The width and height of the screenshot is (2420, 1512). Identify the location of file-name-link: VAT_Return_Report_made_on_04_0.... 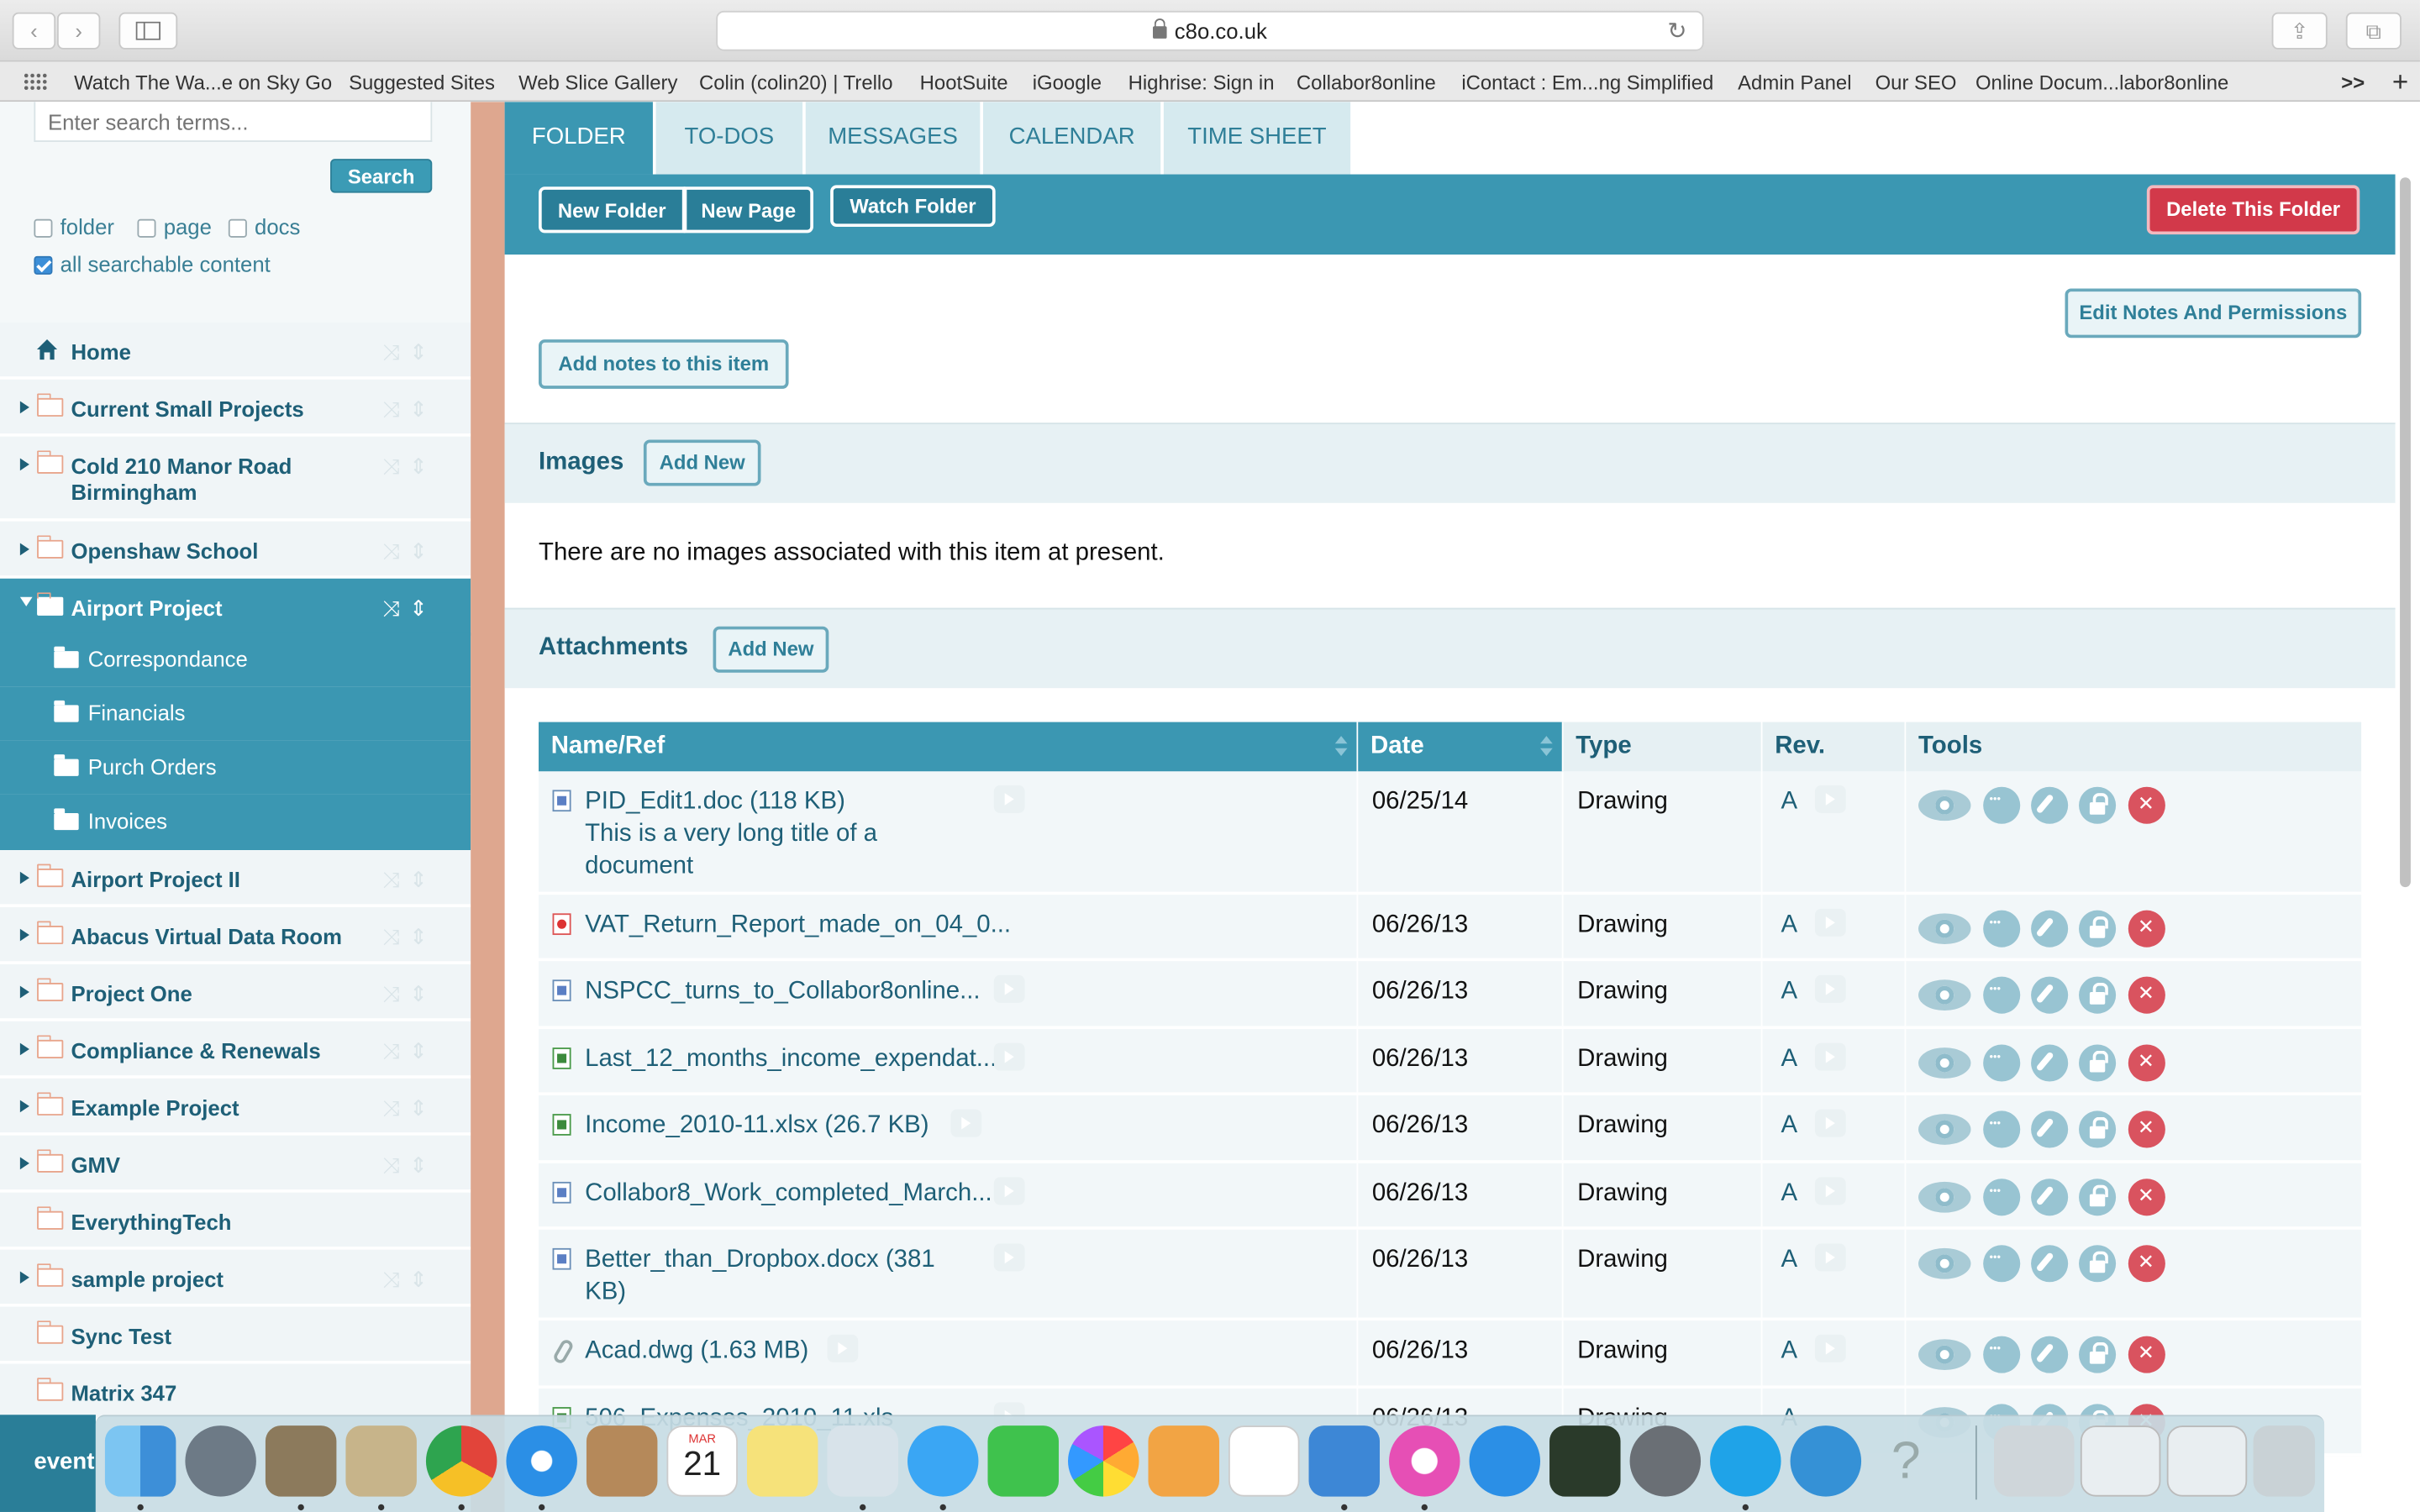
(798, 925).